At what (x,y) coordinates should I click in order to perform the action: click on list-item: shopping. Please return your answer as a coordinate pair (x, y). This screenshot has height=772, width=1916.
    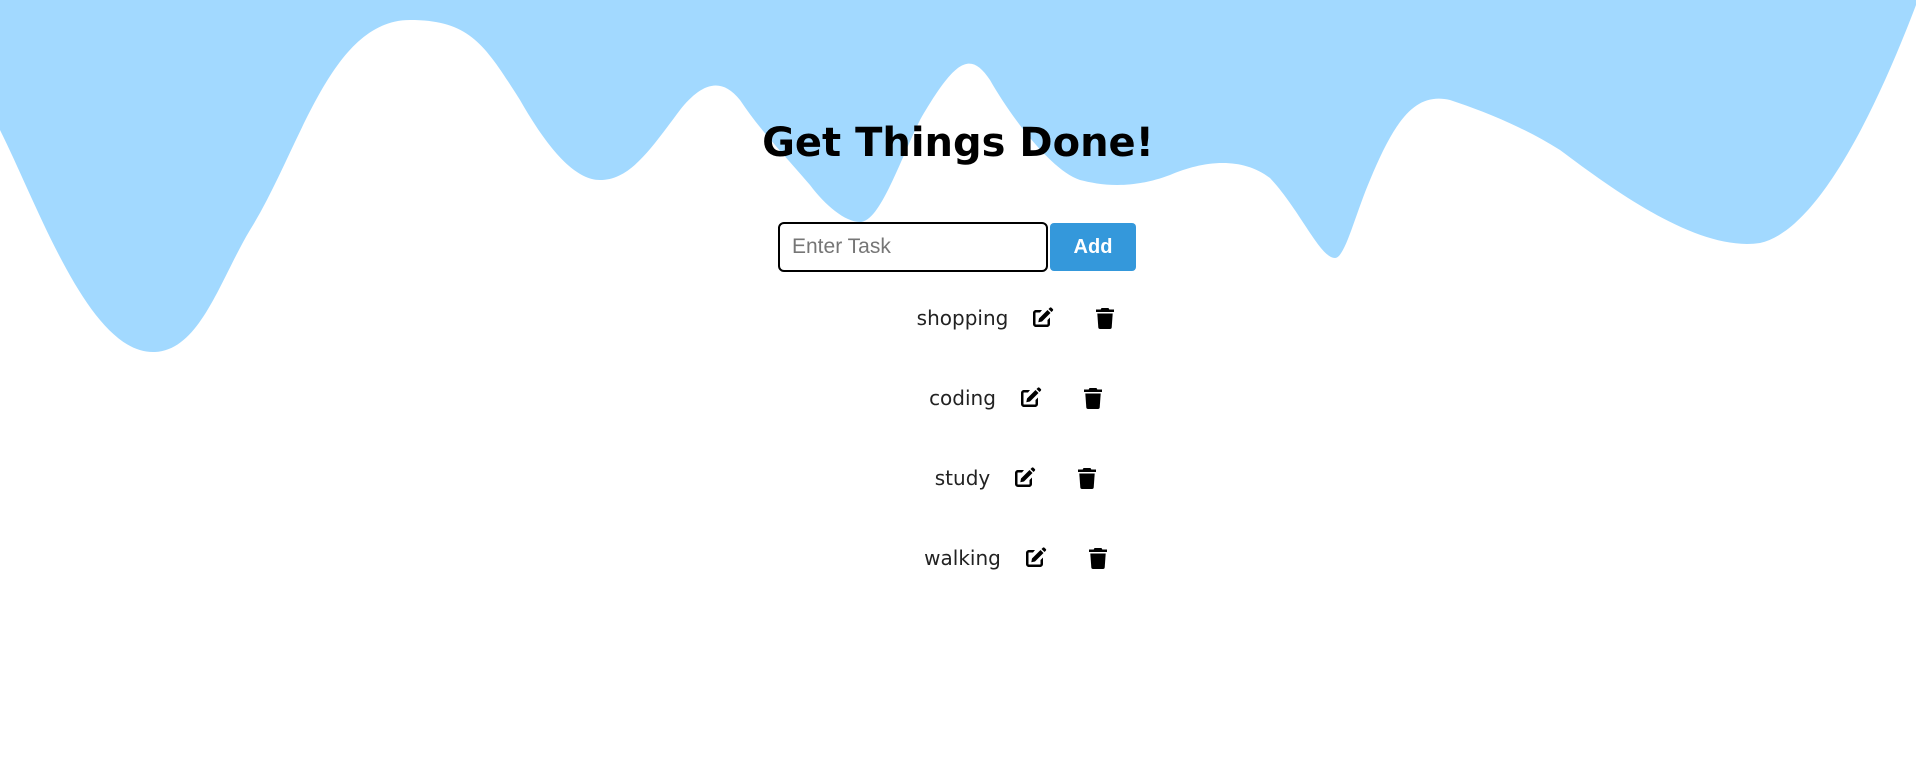
    Looking at the image, I should click on (958, 336).